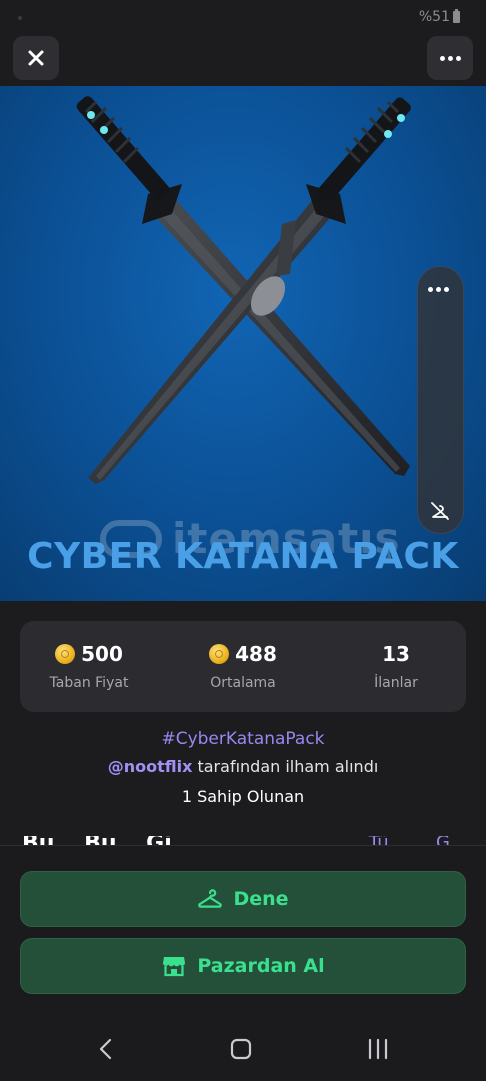  Describe the element at coordinates (210, 898) in the screenshot. I see `hanger-icon` at that location.